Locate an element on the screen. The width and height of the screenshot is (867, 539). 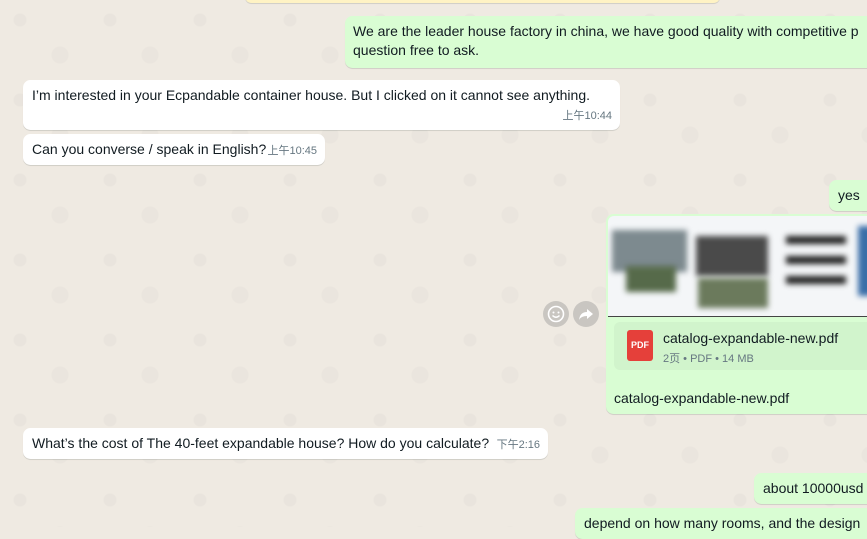
message-text: Can you converse / speak in English? is located at coordinates (149, 149).